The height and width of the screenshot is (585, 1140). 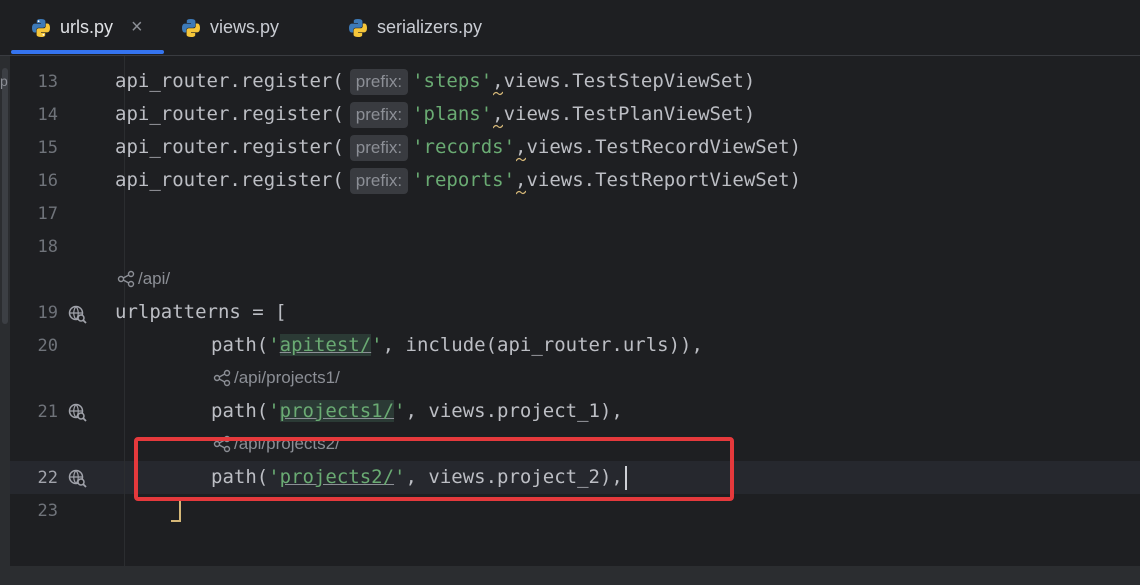 I want to click on tab-serializers-py: serializers.py, so click(x=415, y=27).